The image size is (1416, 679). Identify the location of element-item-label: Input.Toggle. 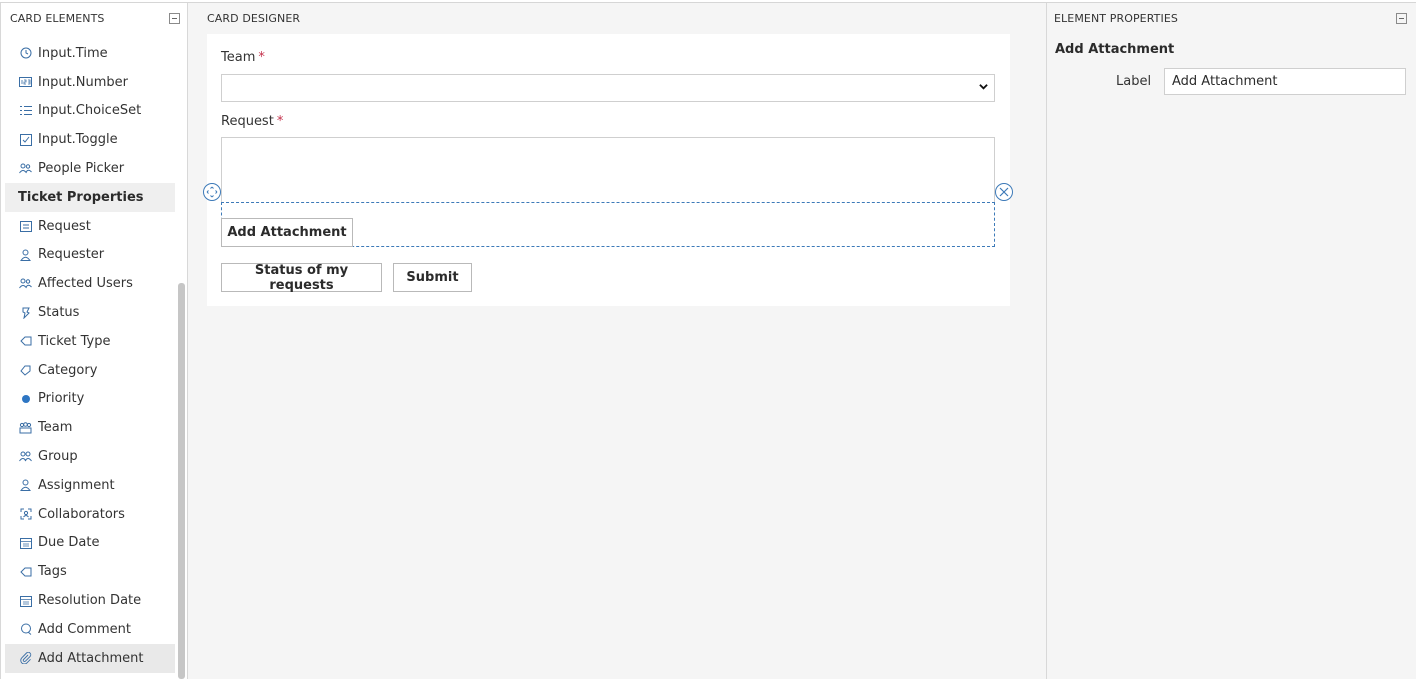
(78, 140).